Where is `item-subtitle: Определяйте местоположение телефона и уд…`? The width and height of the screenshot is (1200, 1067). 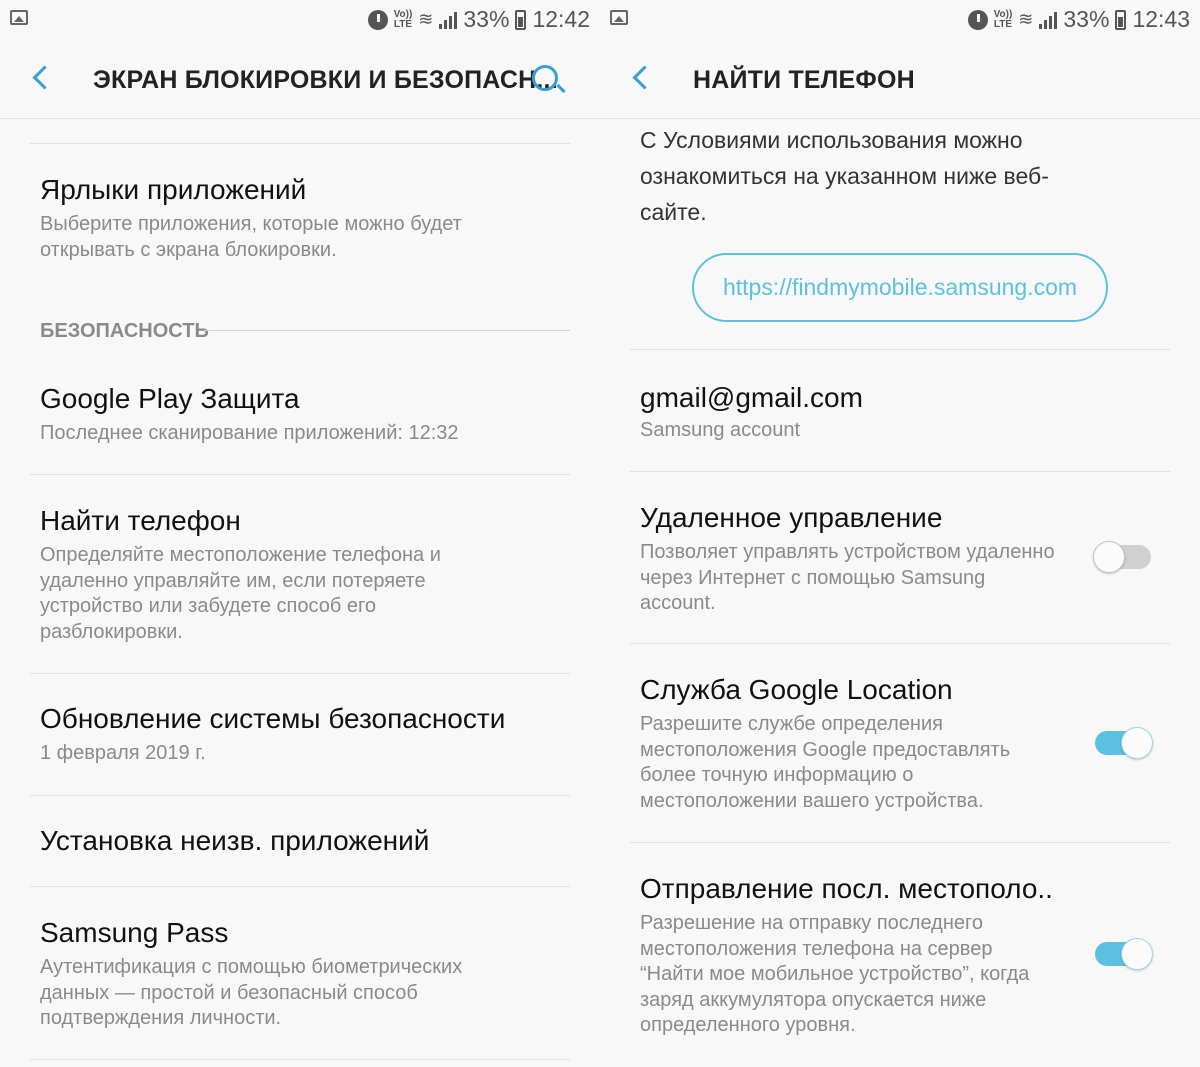
item-subtitle: Определяйте местоположение телефона и уд… is located at coordinates (240, 593).